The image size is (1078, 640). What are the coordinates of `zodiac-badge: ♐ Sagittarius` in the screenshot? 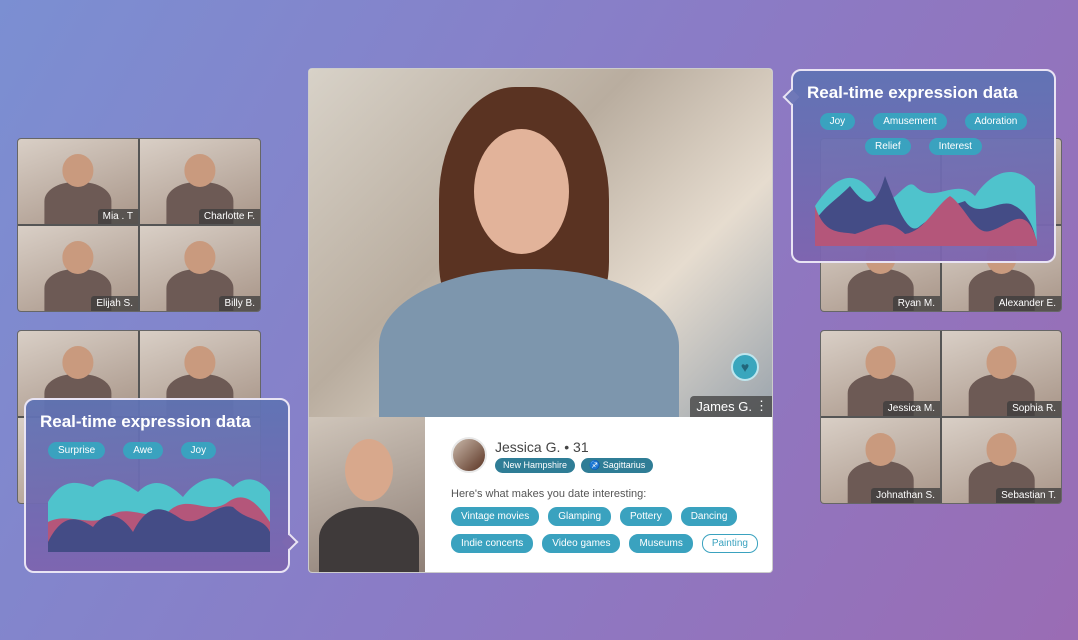 It's located at (617, 465).